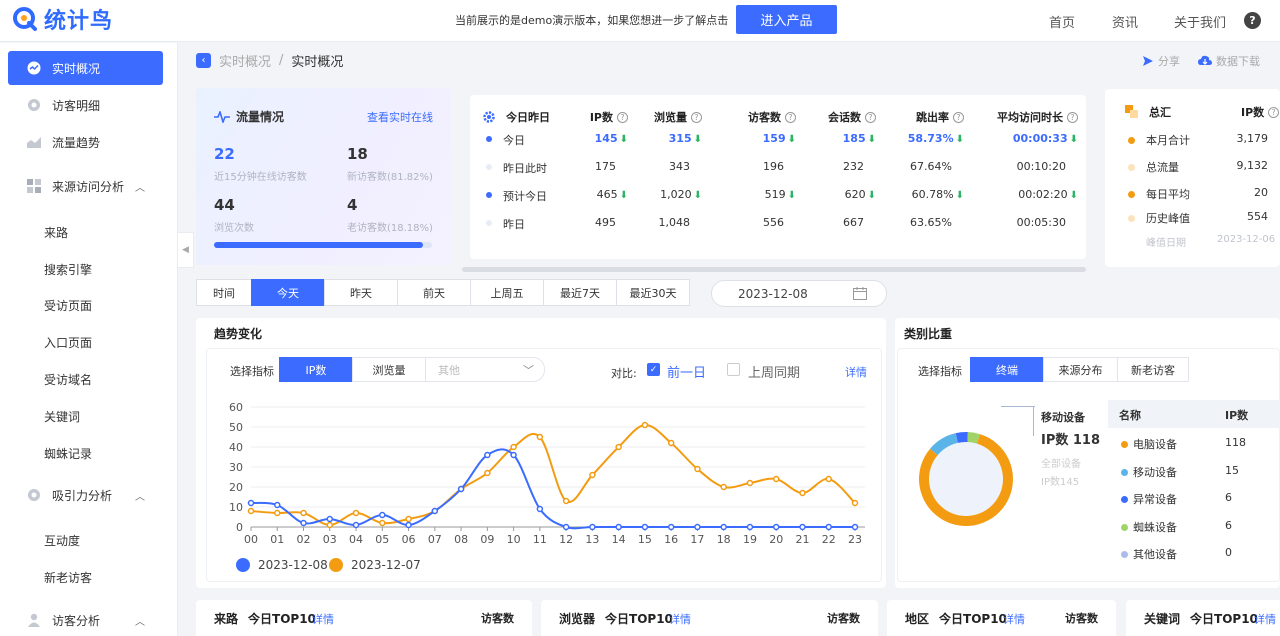  Describe the element at coordinates (203, 60) in the screenshot. I see `back-icon: ‹` at that location.